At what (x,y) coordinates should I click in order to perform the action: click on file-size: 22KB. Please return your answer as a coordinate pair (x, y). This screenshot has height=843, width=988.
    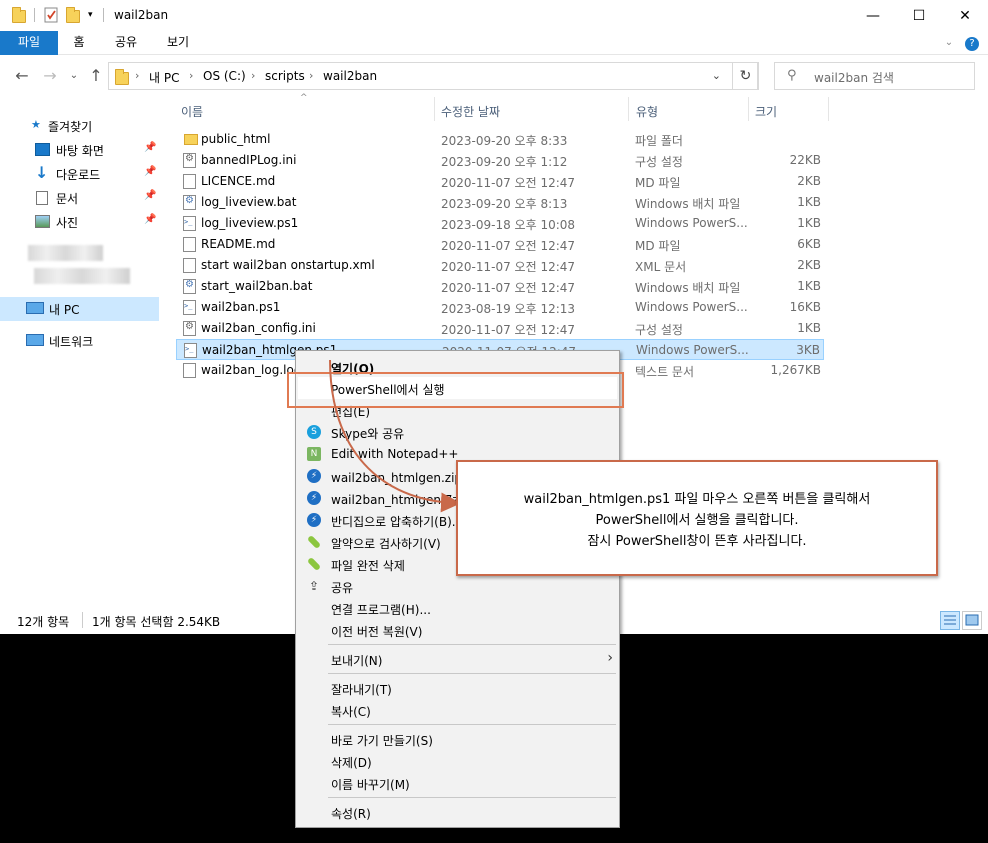
    Looking at the image, I should click on (805, 160).